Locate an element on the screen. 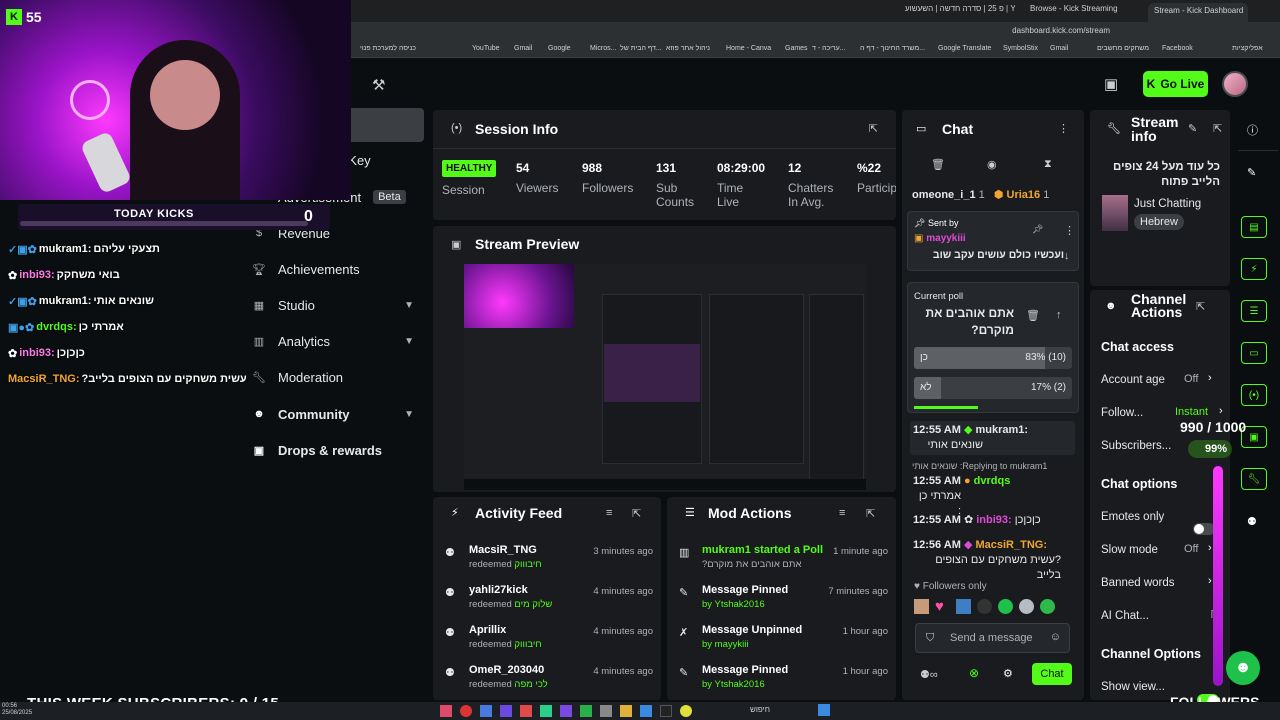  account-age-row: Account age Off › is located at coordinates (1160, 379).